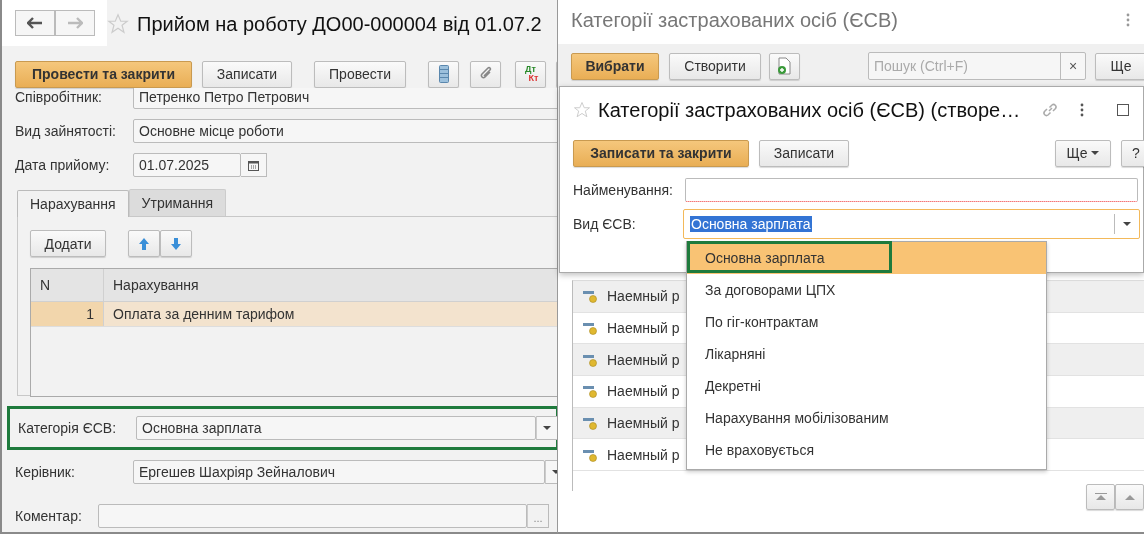  Describe the element at coordinates (339, 24) in the screenshot. I see `window-title: Прийом на роботу ДО00-000004 від 01.07.2` at that location.